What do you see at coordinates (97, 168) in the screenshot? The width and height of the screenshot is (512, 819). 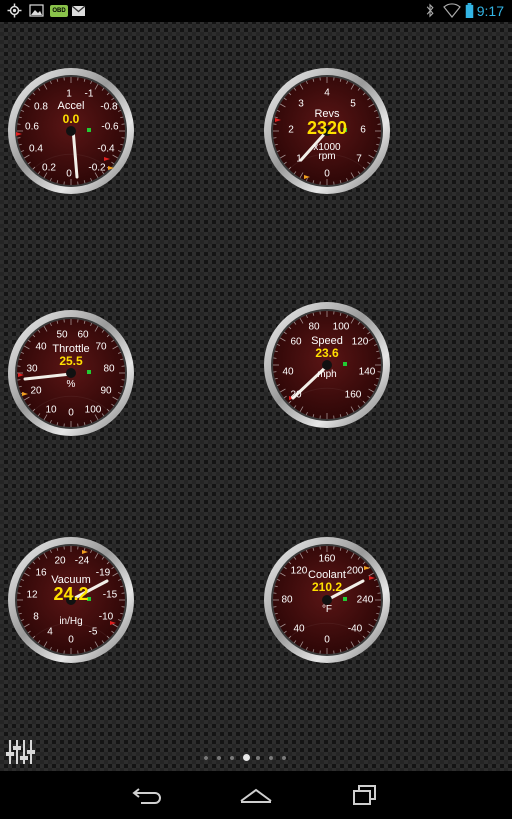 I see `tick-label: -0.2` at bounding box center [97, 168].